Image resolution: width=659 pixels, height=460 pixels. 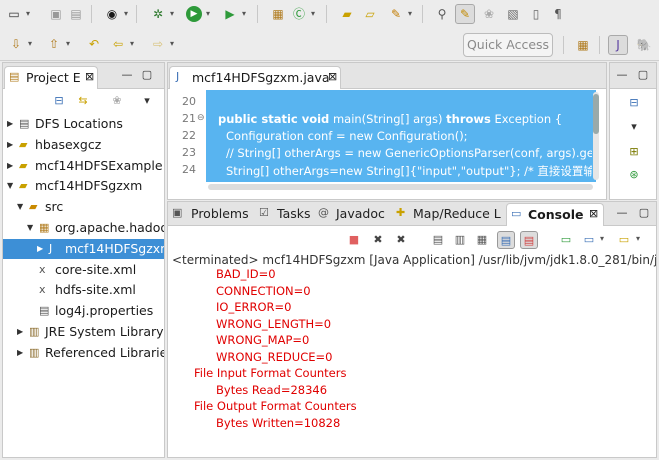 I want to click on save-all-icon: ▤, so click(x=76, y=14).